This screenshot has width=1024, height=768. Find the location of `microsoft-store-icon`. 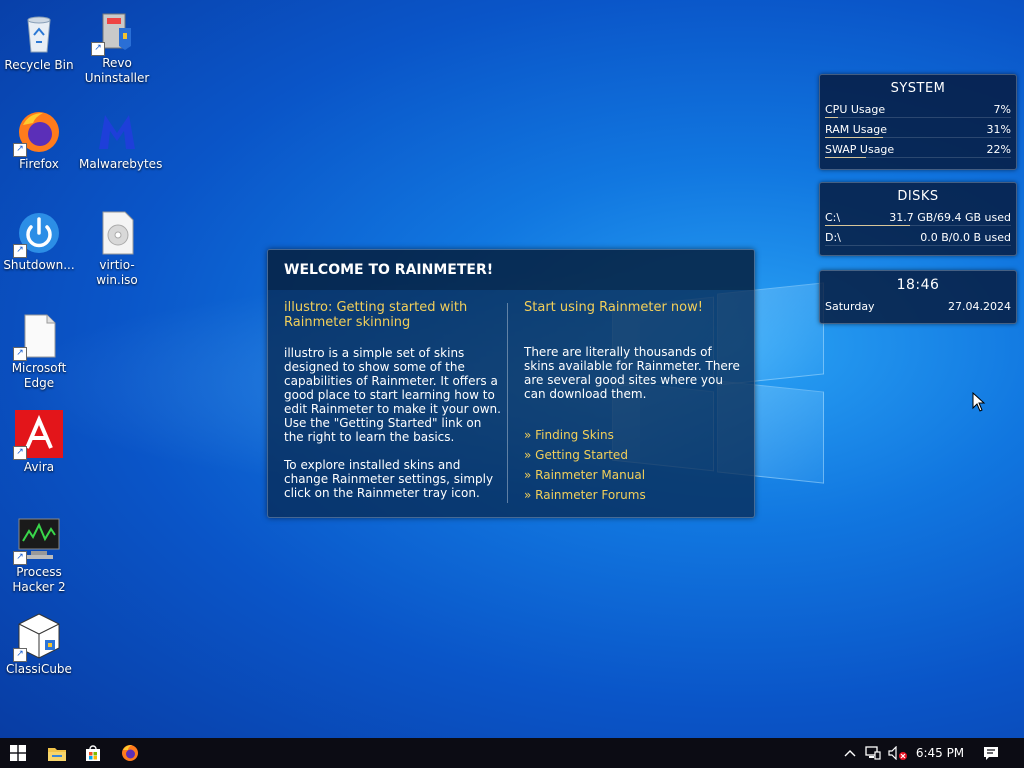

microsoft-store-icon is located at coordinates (93, 753).